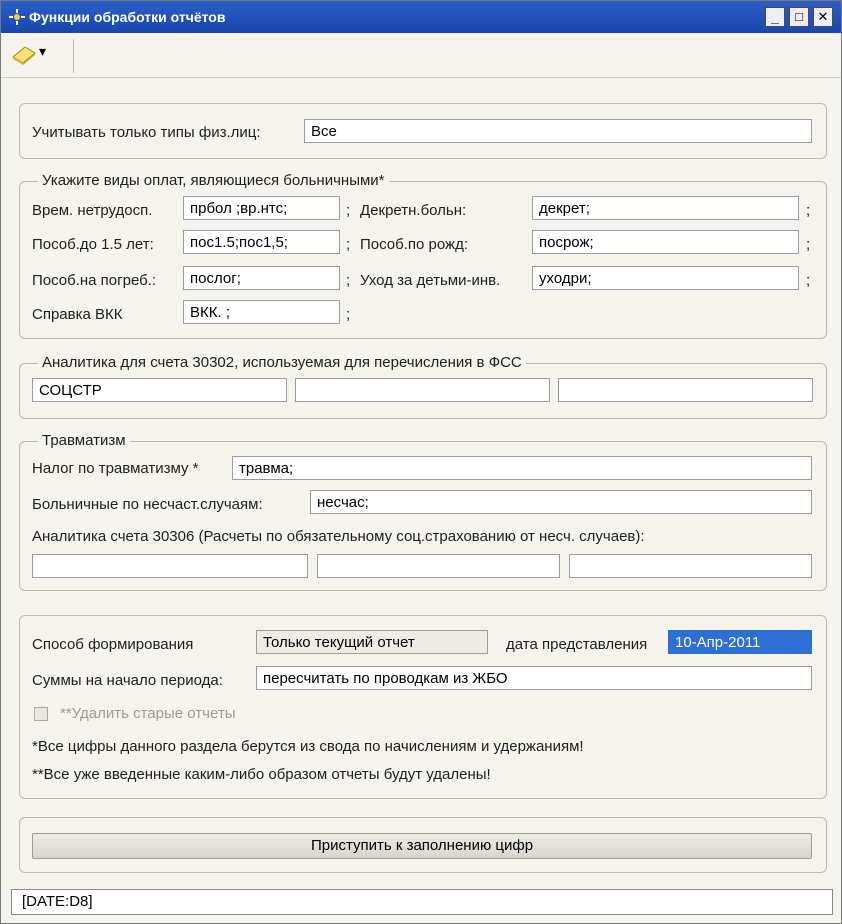 The width and height of the screenshot is (842, 924). I want to click on person-types-label: Учитывать только типы физ.лиц:, so click(146, 132).